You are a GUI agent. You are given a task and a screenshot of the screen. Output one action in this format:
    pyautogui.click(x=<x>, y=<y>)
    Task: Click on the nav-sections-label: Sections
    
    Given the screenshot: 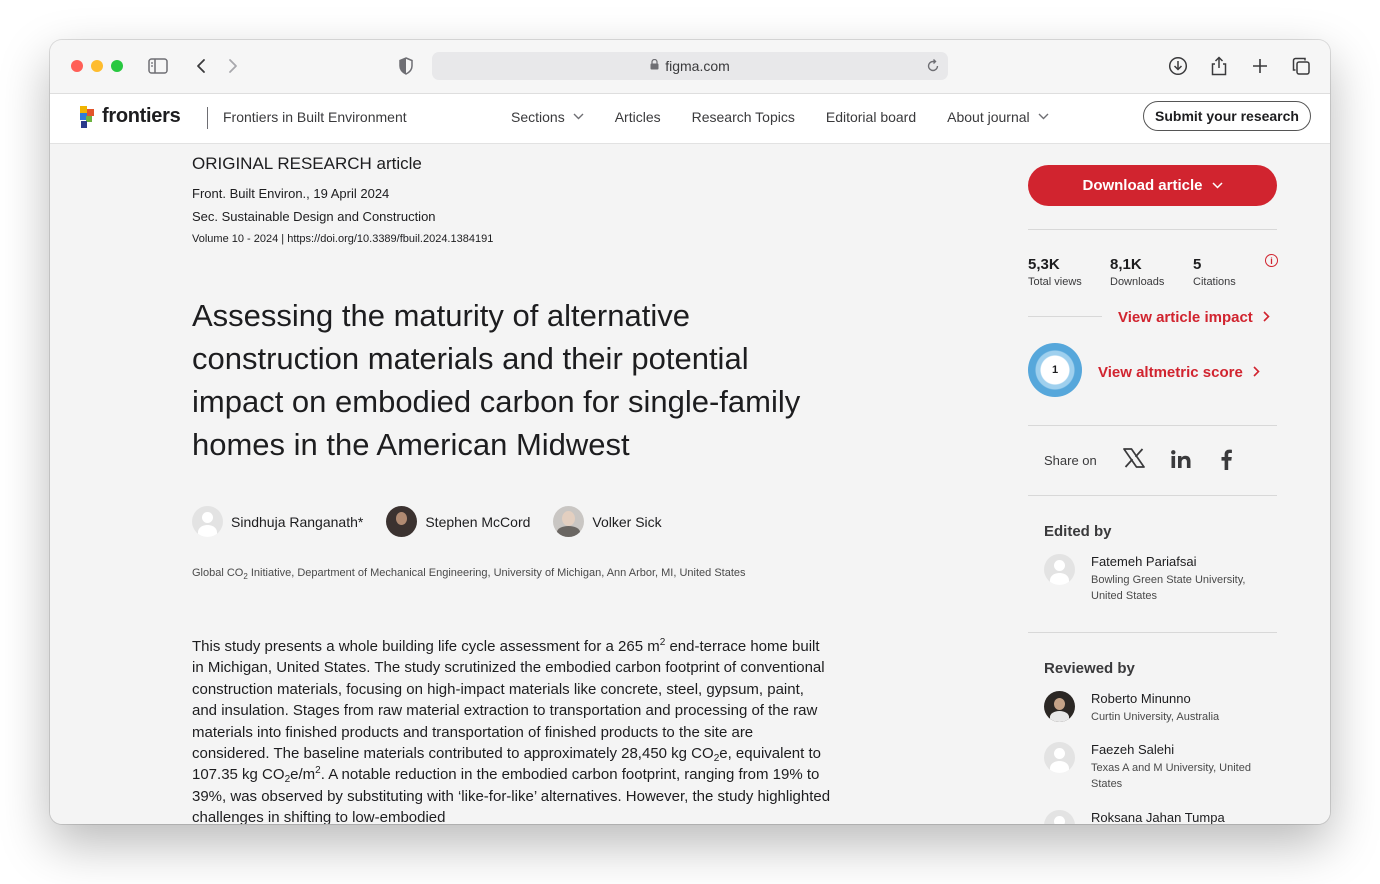 What is the action you would take?
    pyautogui.click(x=538, y=117)
    